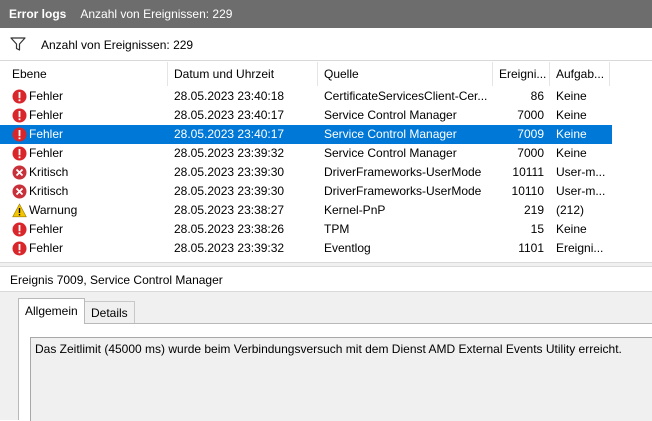 The height and width of the screenshot is (421, 652). I want to click on event-source: TPM, so click(337, 229).